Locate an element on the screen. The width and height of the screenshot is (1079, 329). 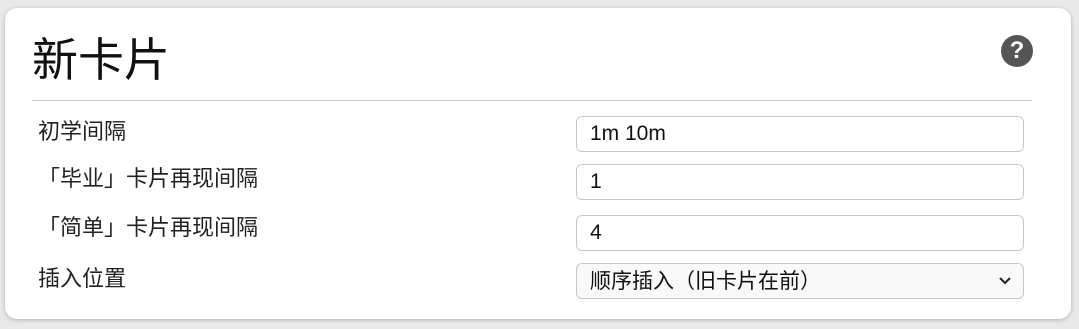
graduating-interval-field is located at coordinates (800, 182).